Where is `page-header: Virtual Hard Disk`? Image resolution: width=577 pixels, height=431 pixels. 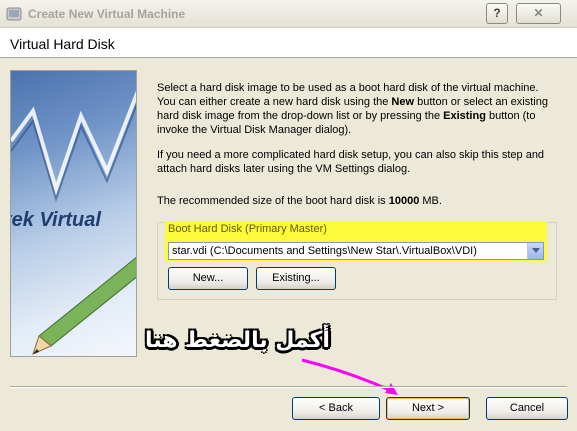 page-header: Virtual Hard Disk is located at coordinates (288, 43).